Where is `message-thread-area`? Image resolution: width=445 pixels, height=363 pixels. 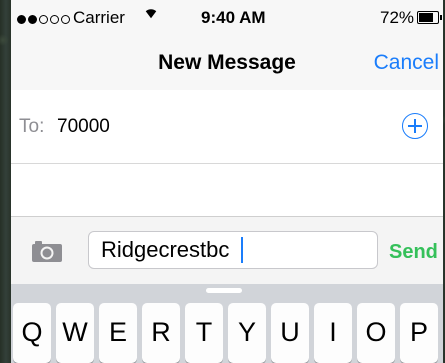 message-thread-area is located at coordinates (227, 190).